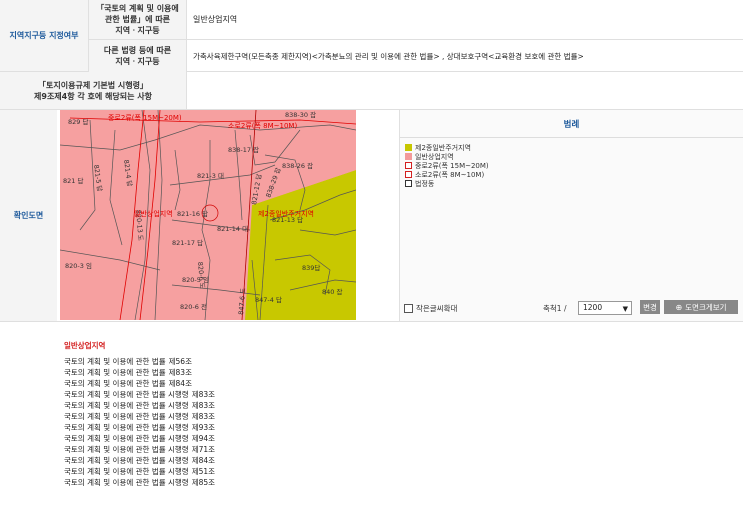  Describe the element at coordinates (605, 308) in the screenshot. I see `scale-select: 1200 ▼` at that location.